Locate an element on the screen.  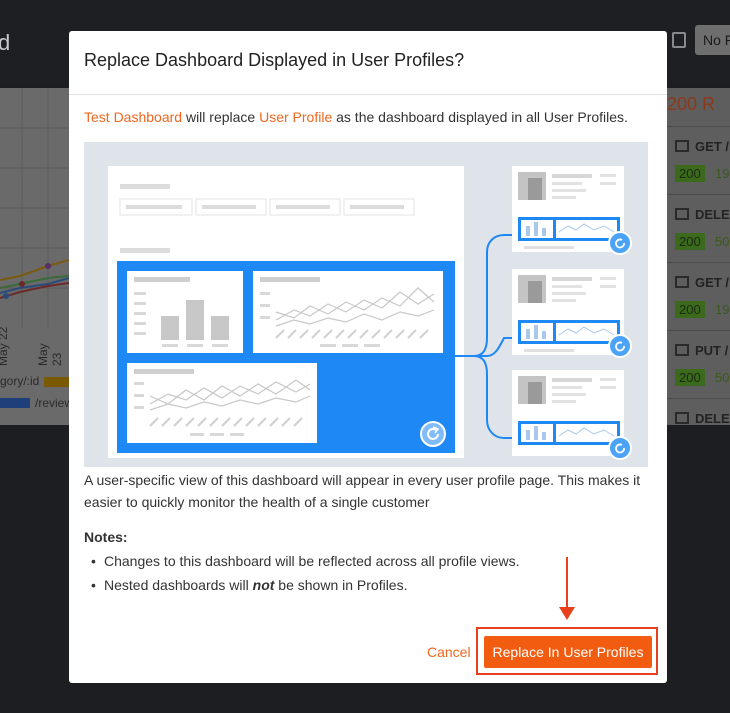
endpoint-row: DELE is located at coordinates (698, 411).